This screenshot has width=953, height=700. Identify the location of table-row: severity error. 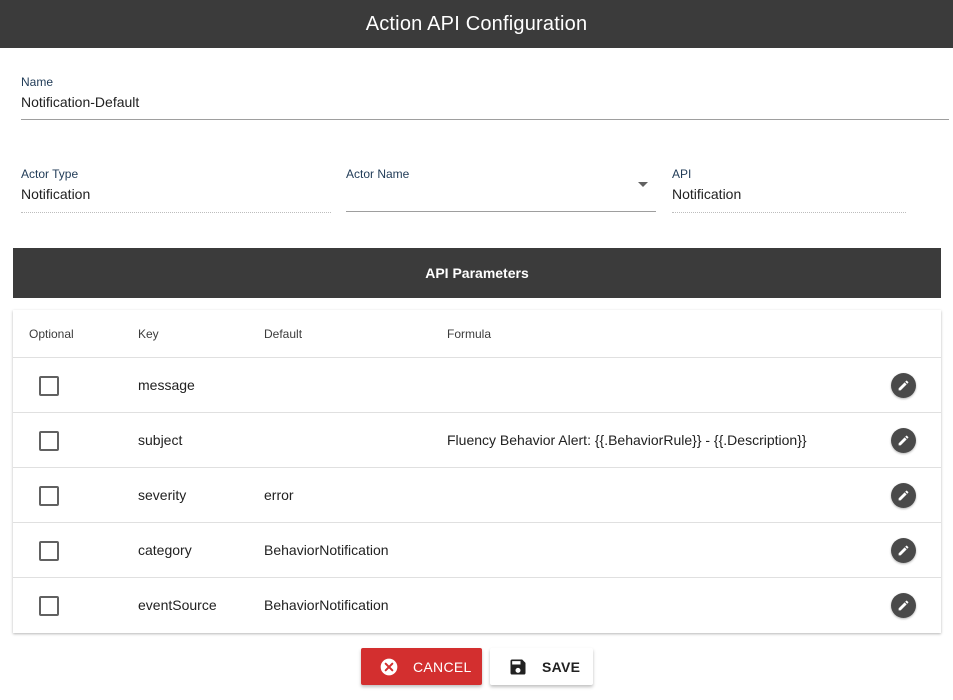
(477, 495).